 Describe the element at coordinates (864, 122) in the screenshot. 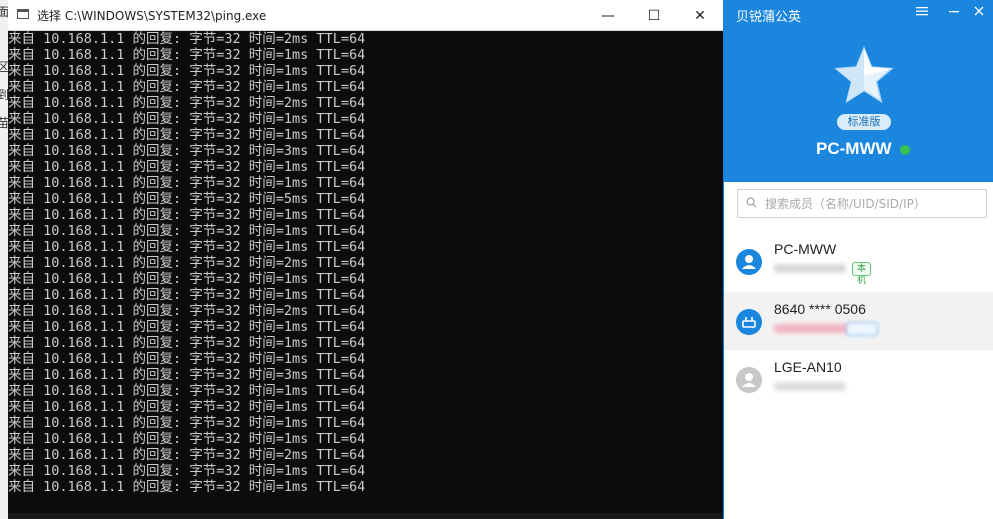

I see `edition-badge: 标准版` at that location.